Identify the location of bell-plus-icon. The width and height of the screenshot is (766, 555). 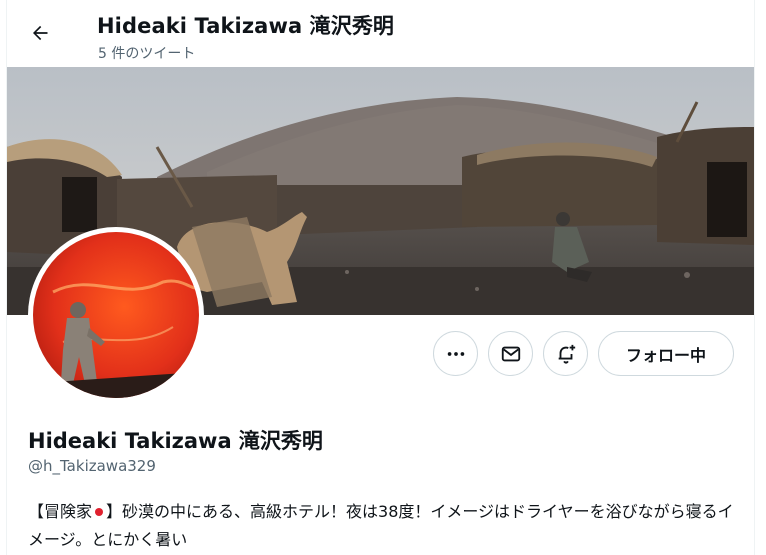
(566, 354).